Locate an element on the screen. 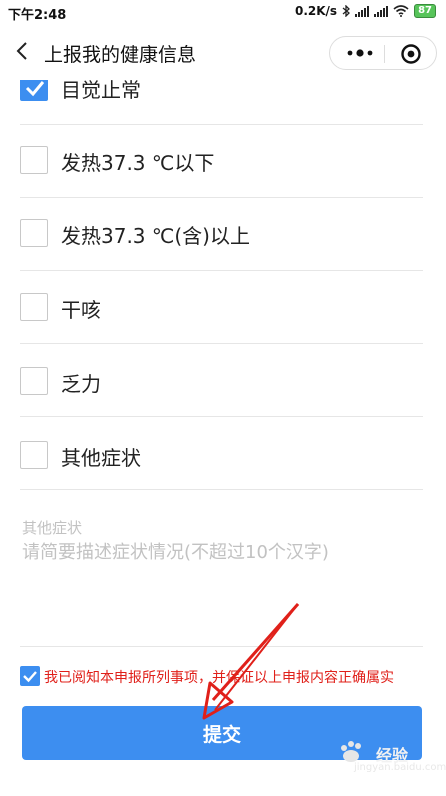  mini-program-capsule is located at coordinates (383, 53).